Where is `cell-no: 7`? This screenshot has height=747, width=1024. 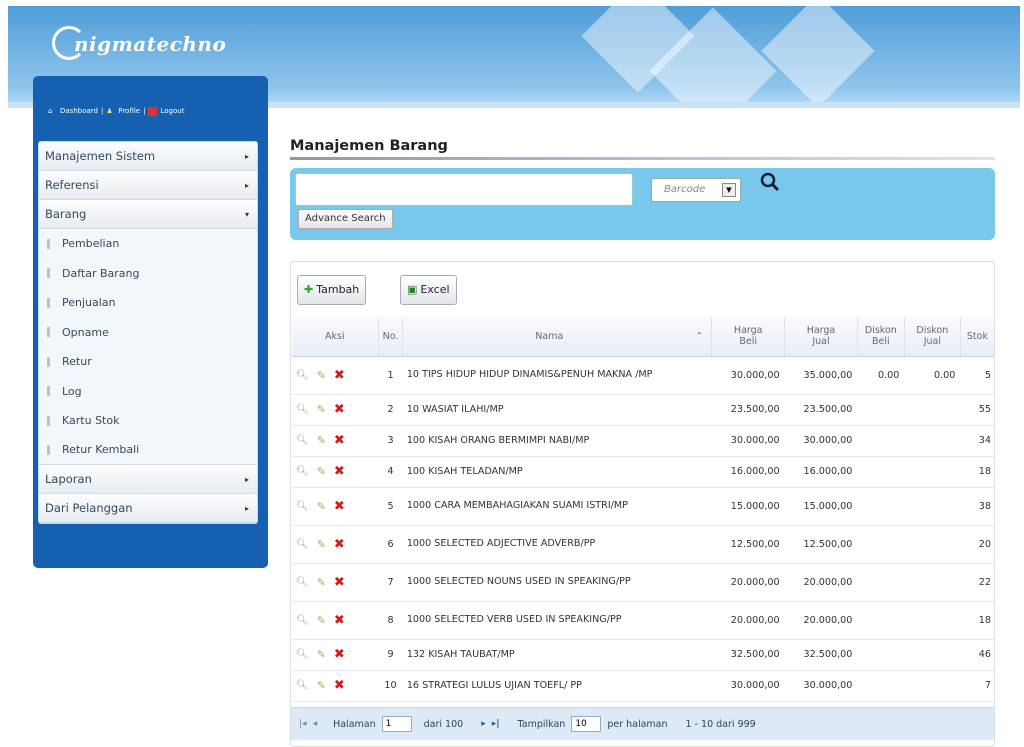 cell-no: 7 is located at coordinates (390, 582).